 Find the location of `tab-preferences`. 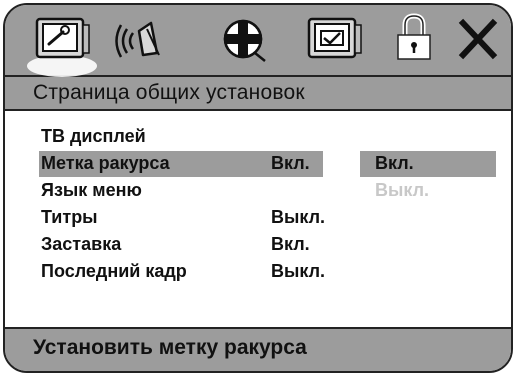

tab-preferences is located at coordinates (333, 41).